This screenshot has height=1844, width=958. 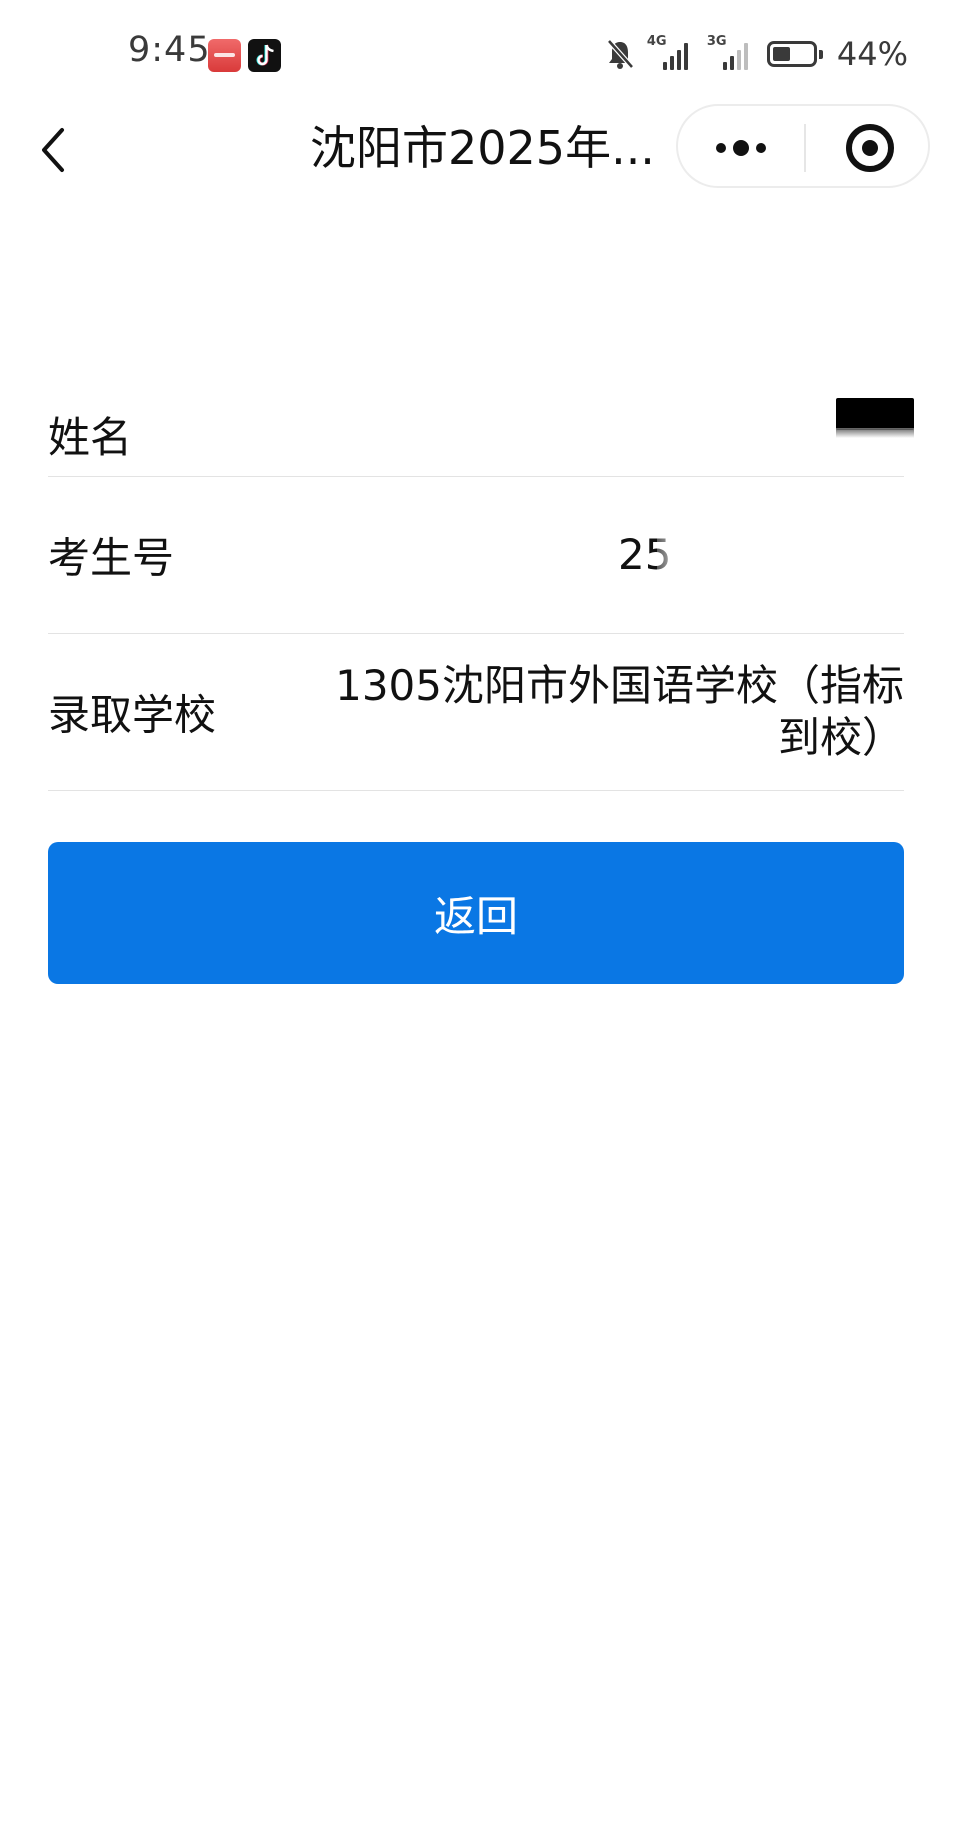 I want to click on miniprogram-capsule, so click(x=803, y=146).